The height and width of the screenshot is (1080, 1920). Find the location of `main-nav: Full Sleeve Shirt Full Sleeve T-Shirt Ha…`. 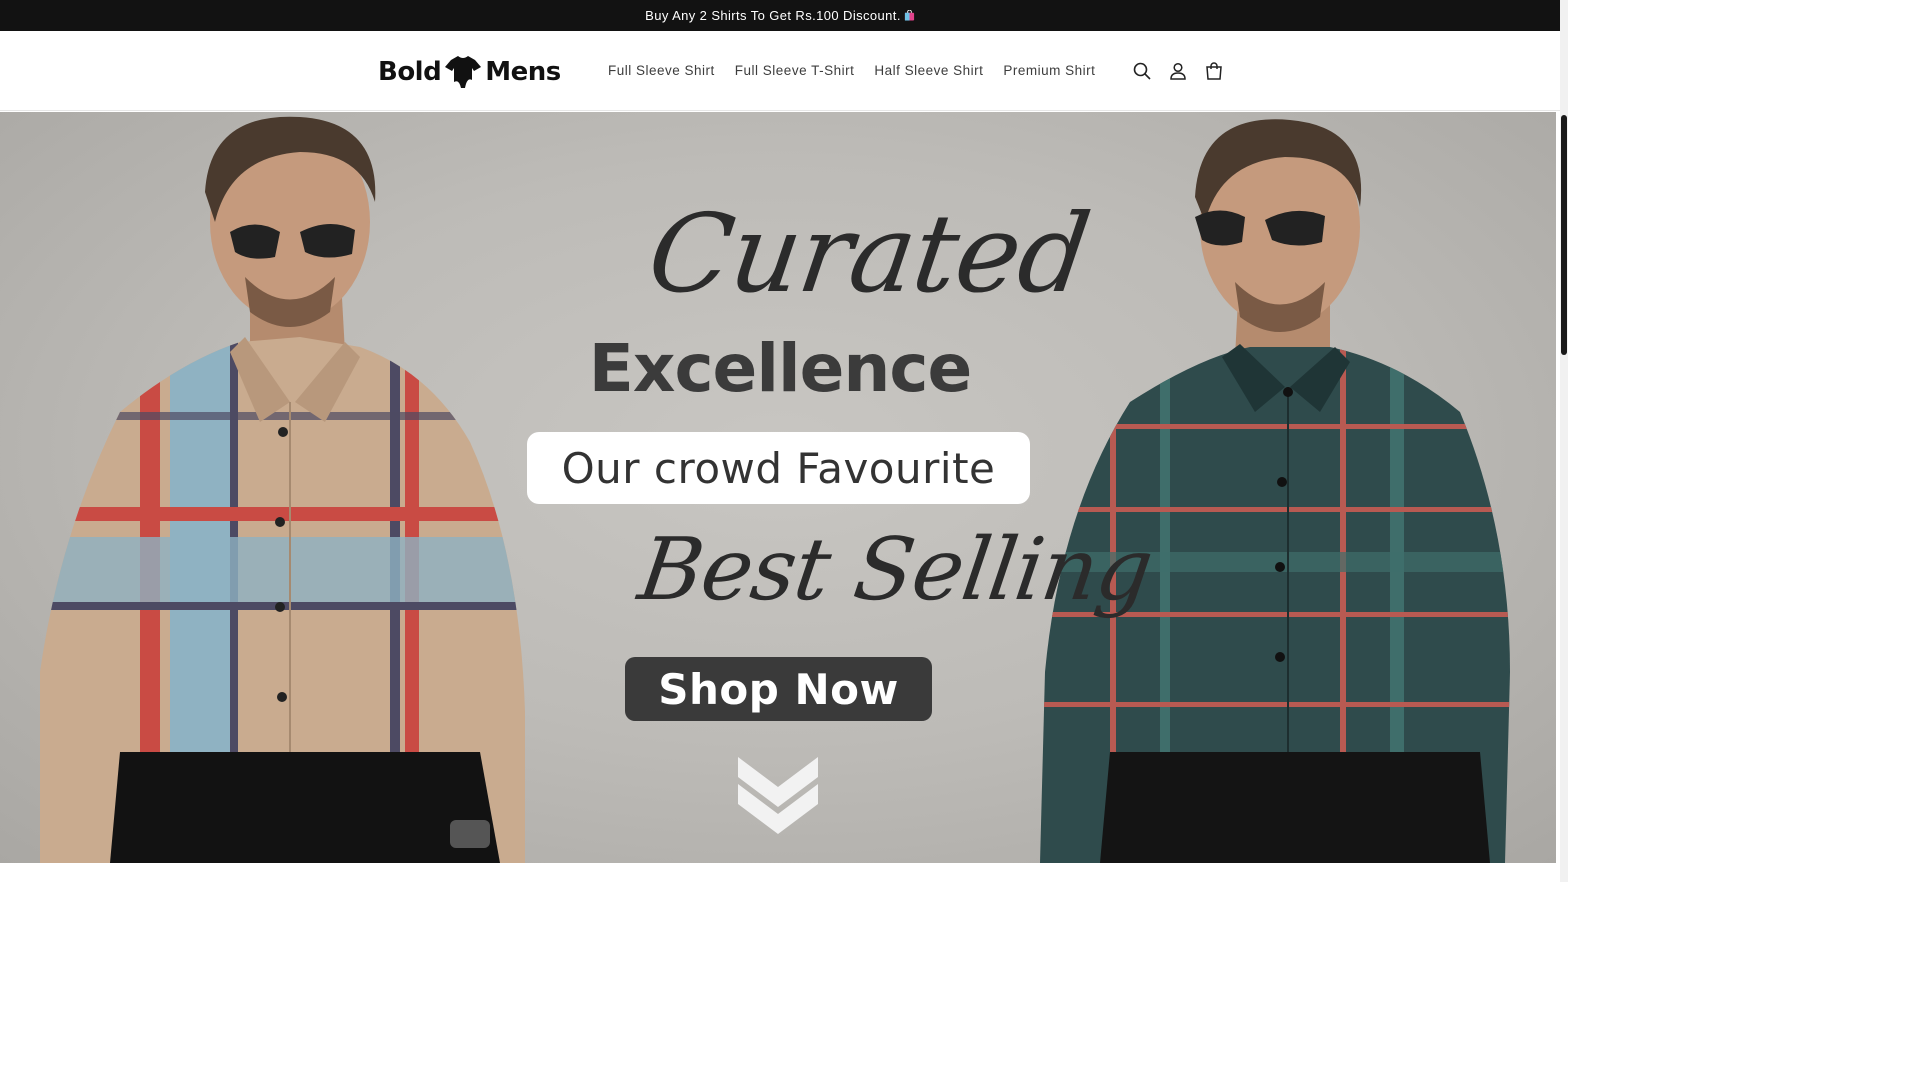

main-nav: Full Sleeve Shirt Full Sleeve T-Shirt Ha… is located at coordinates (851, 71).